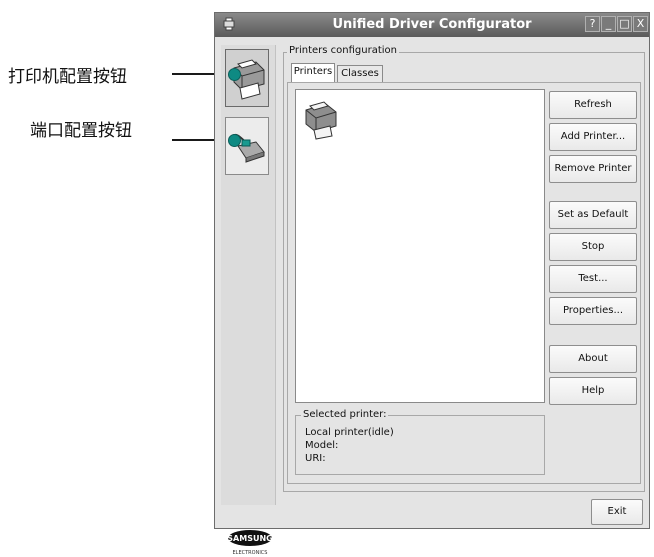  Describe the element at coordinates (67, 77) in the screenshot. I see `printer-config-callout: 打印机配置按钮` at that location.